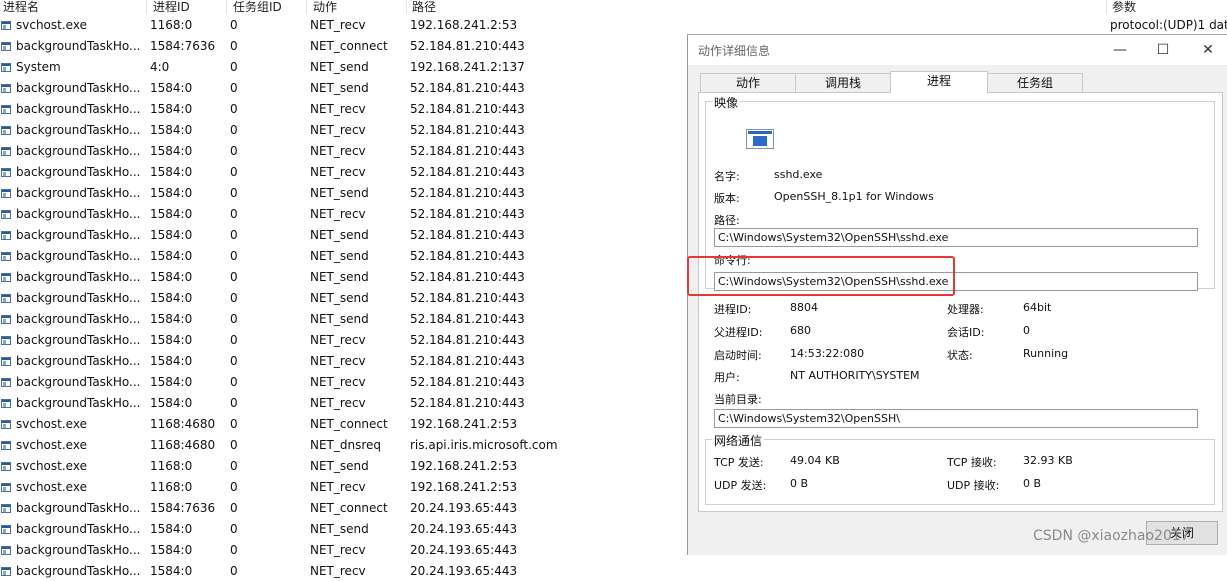 Image resolution: width=1227 pixels, height=581 pixels. What do you see at coordinates (1207, 50) in the screenshot?
I see `close-window-button: ✕` at bounding box center [1207, 50].